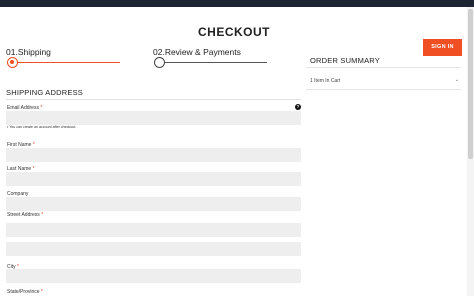  I want to click on sign-in-button: SIGN IN, so click(442, 47).